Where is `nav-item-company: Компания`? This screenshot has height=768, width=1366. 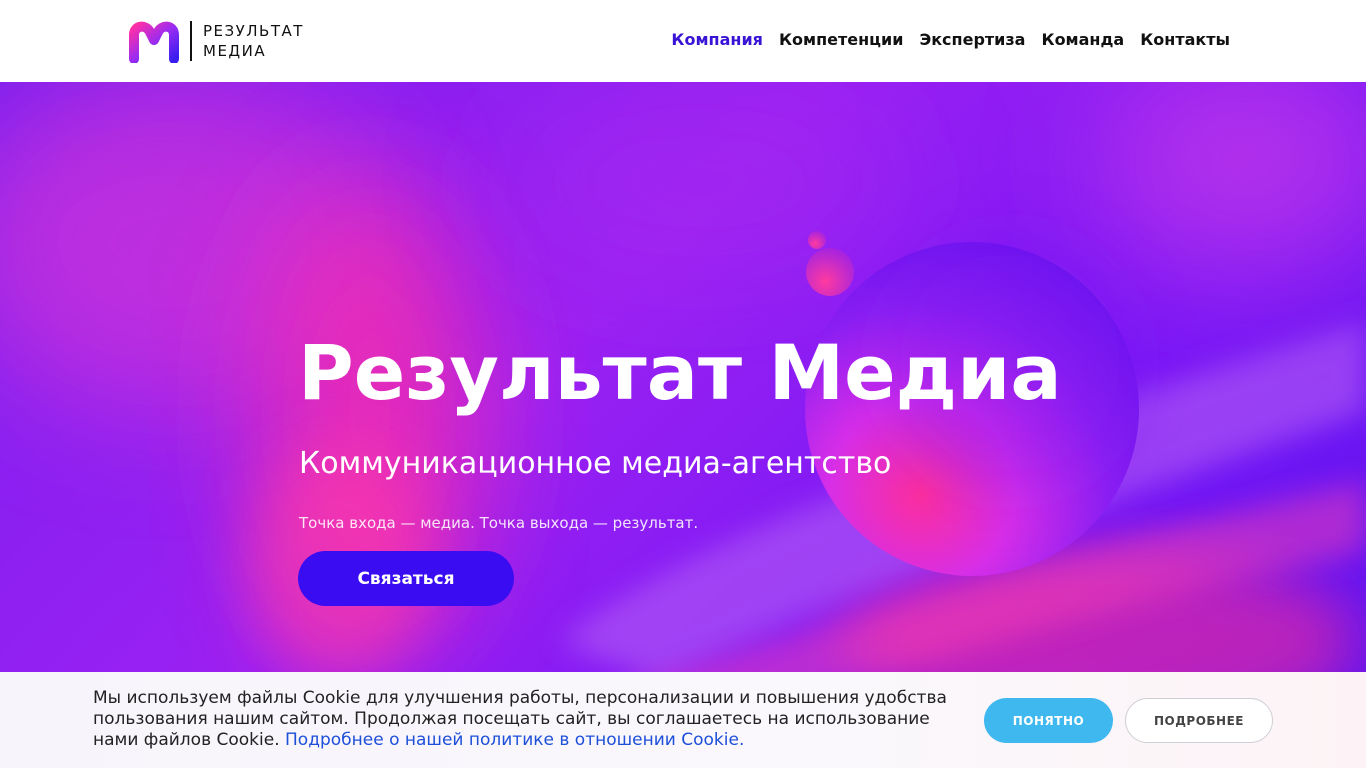 nav-item-company: Компания is located at coordinates (717, 40).